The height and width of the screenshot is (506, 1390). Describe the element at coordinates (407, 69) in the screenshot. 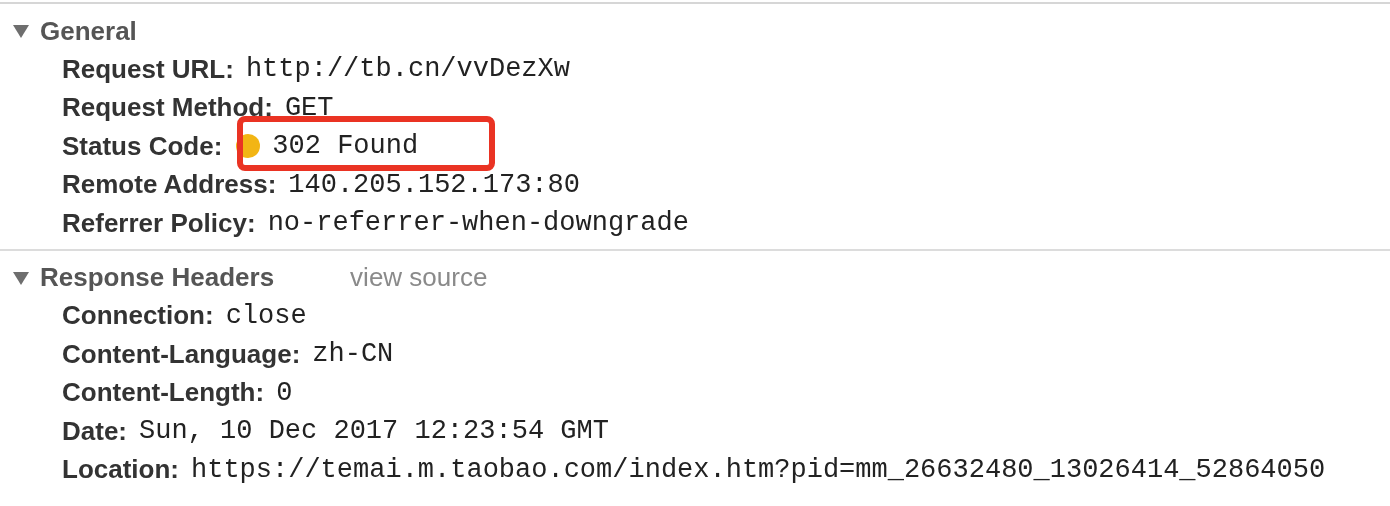

I see `header-value: http://tb.cn/vvDezXw` at that location.